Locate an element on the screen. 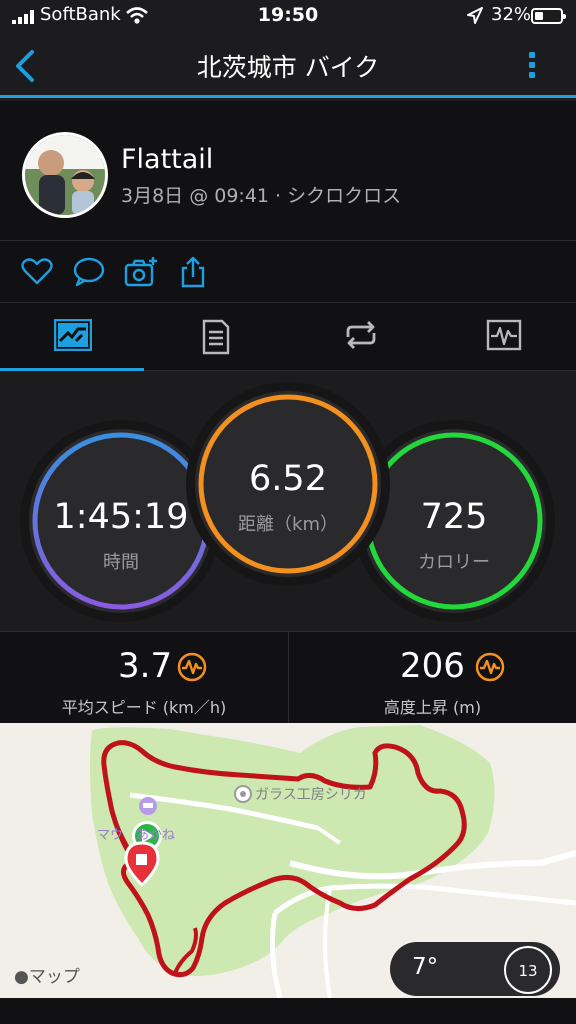  maps-attribution: ●マップ is located at coordinates (47, 974).